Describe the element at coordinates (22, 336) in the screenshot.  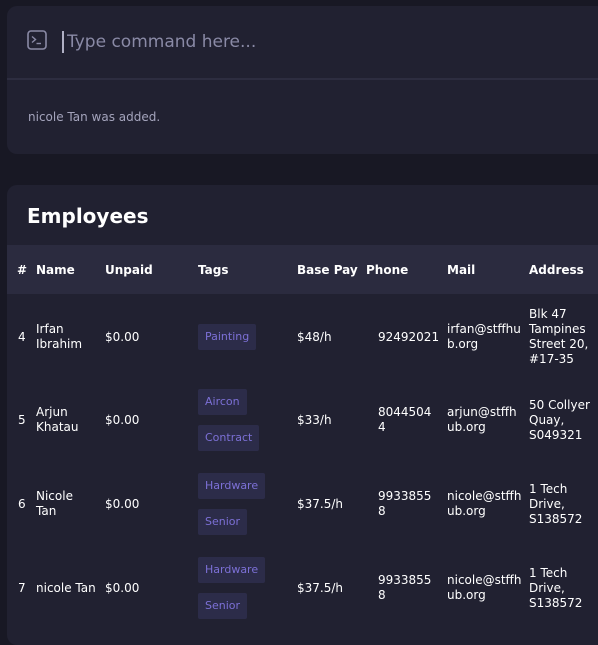
I see `row-index: 4` at that location.